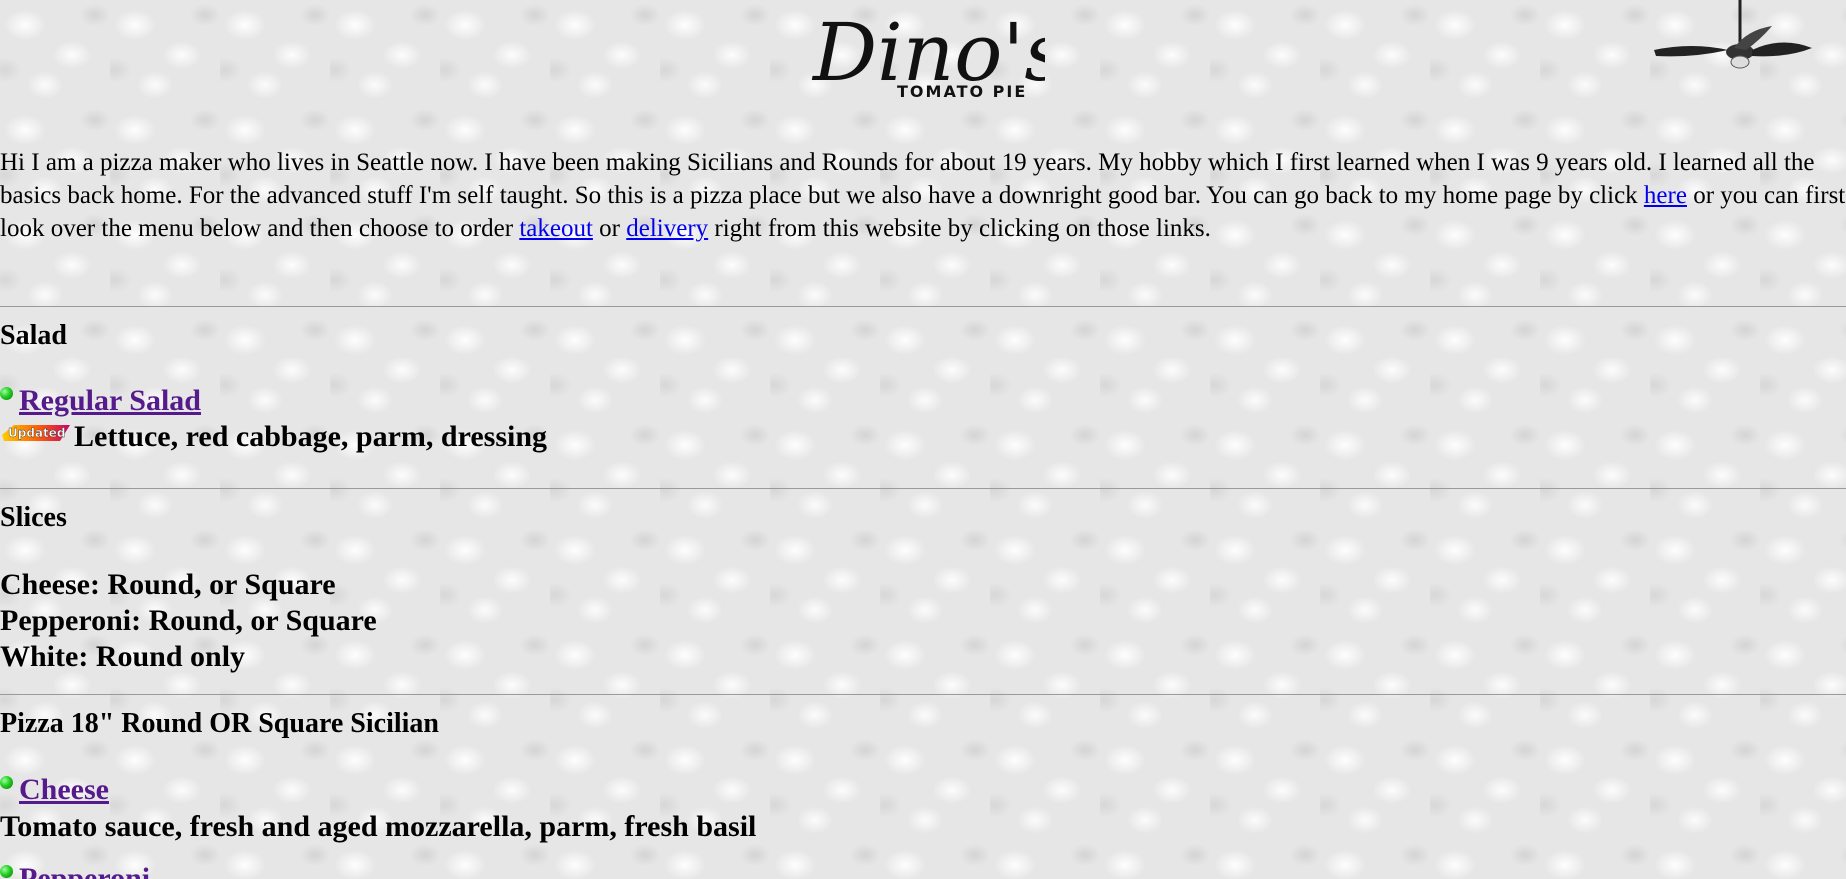 The image size is (1846, 879). What do you see at coordinates (1733, 34) in the screenshot?
I see `ceiling-fan-icon` at bounding box center [1733, 34].